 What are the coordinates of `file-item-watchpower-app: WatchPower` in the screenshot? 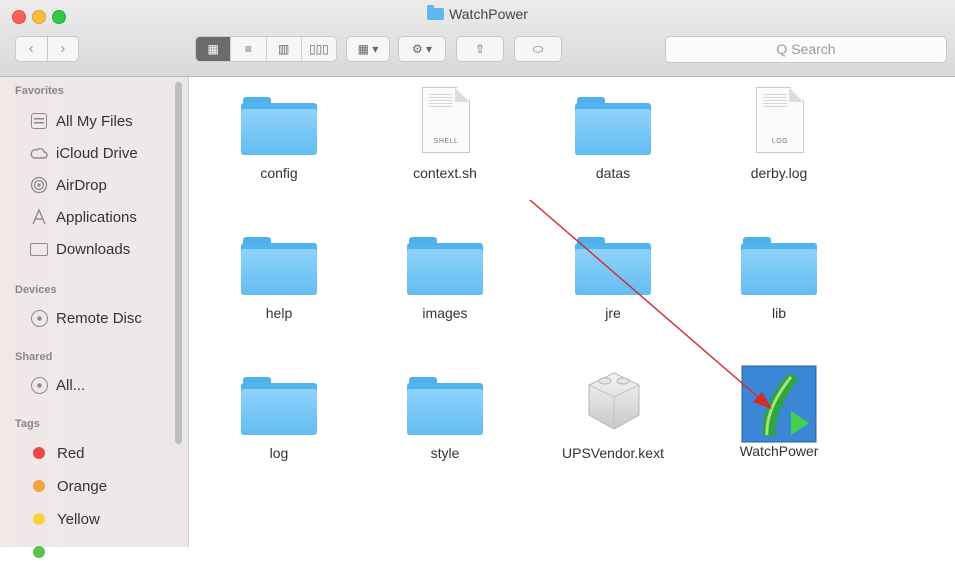 It's located at (779, 412).